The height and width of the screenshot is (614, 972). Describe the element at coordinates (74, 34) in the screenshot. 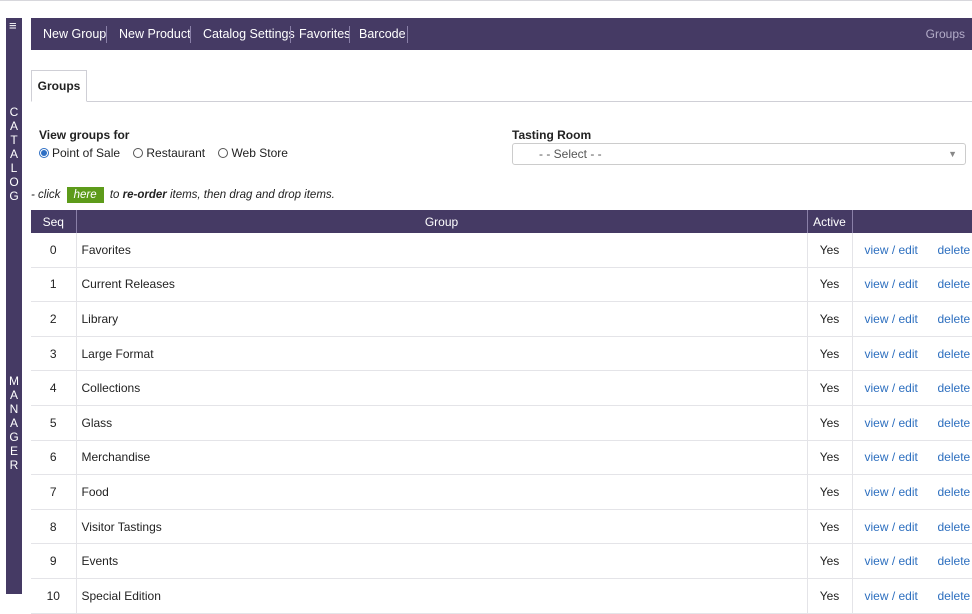

I see `new-group-link: New Group` at that location.